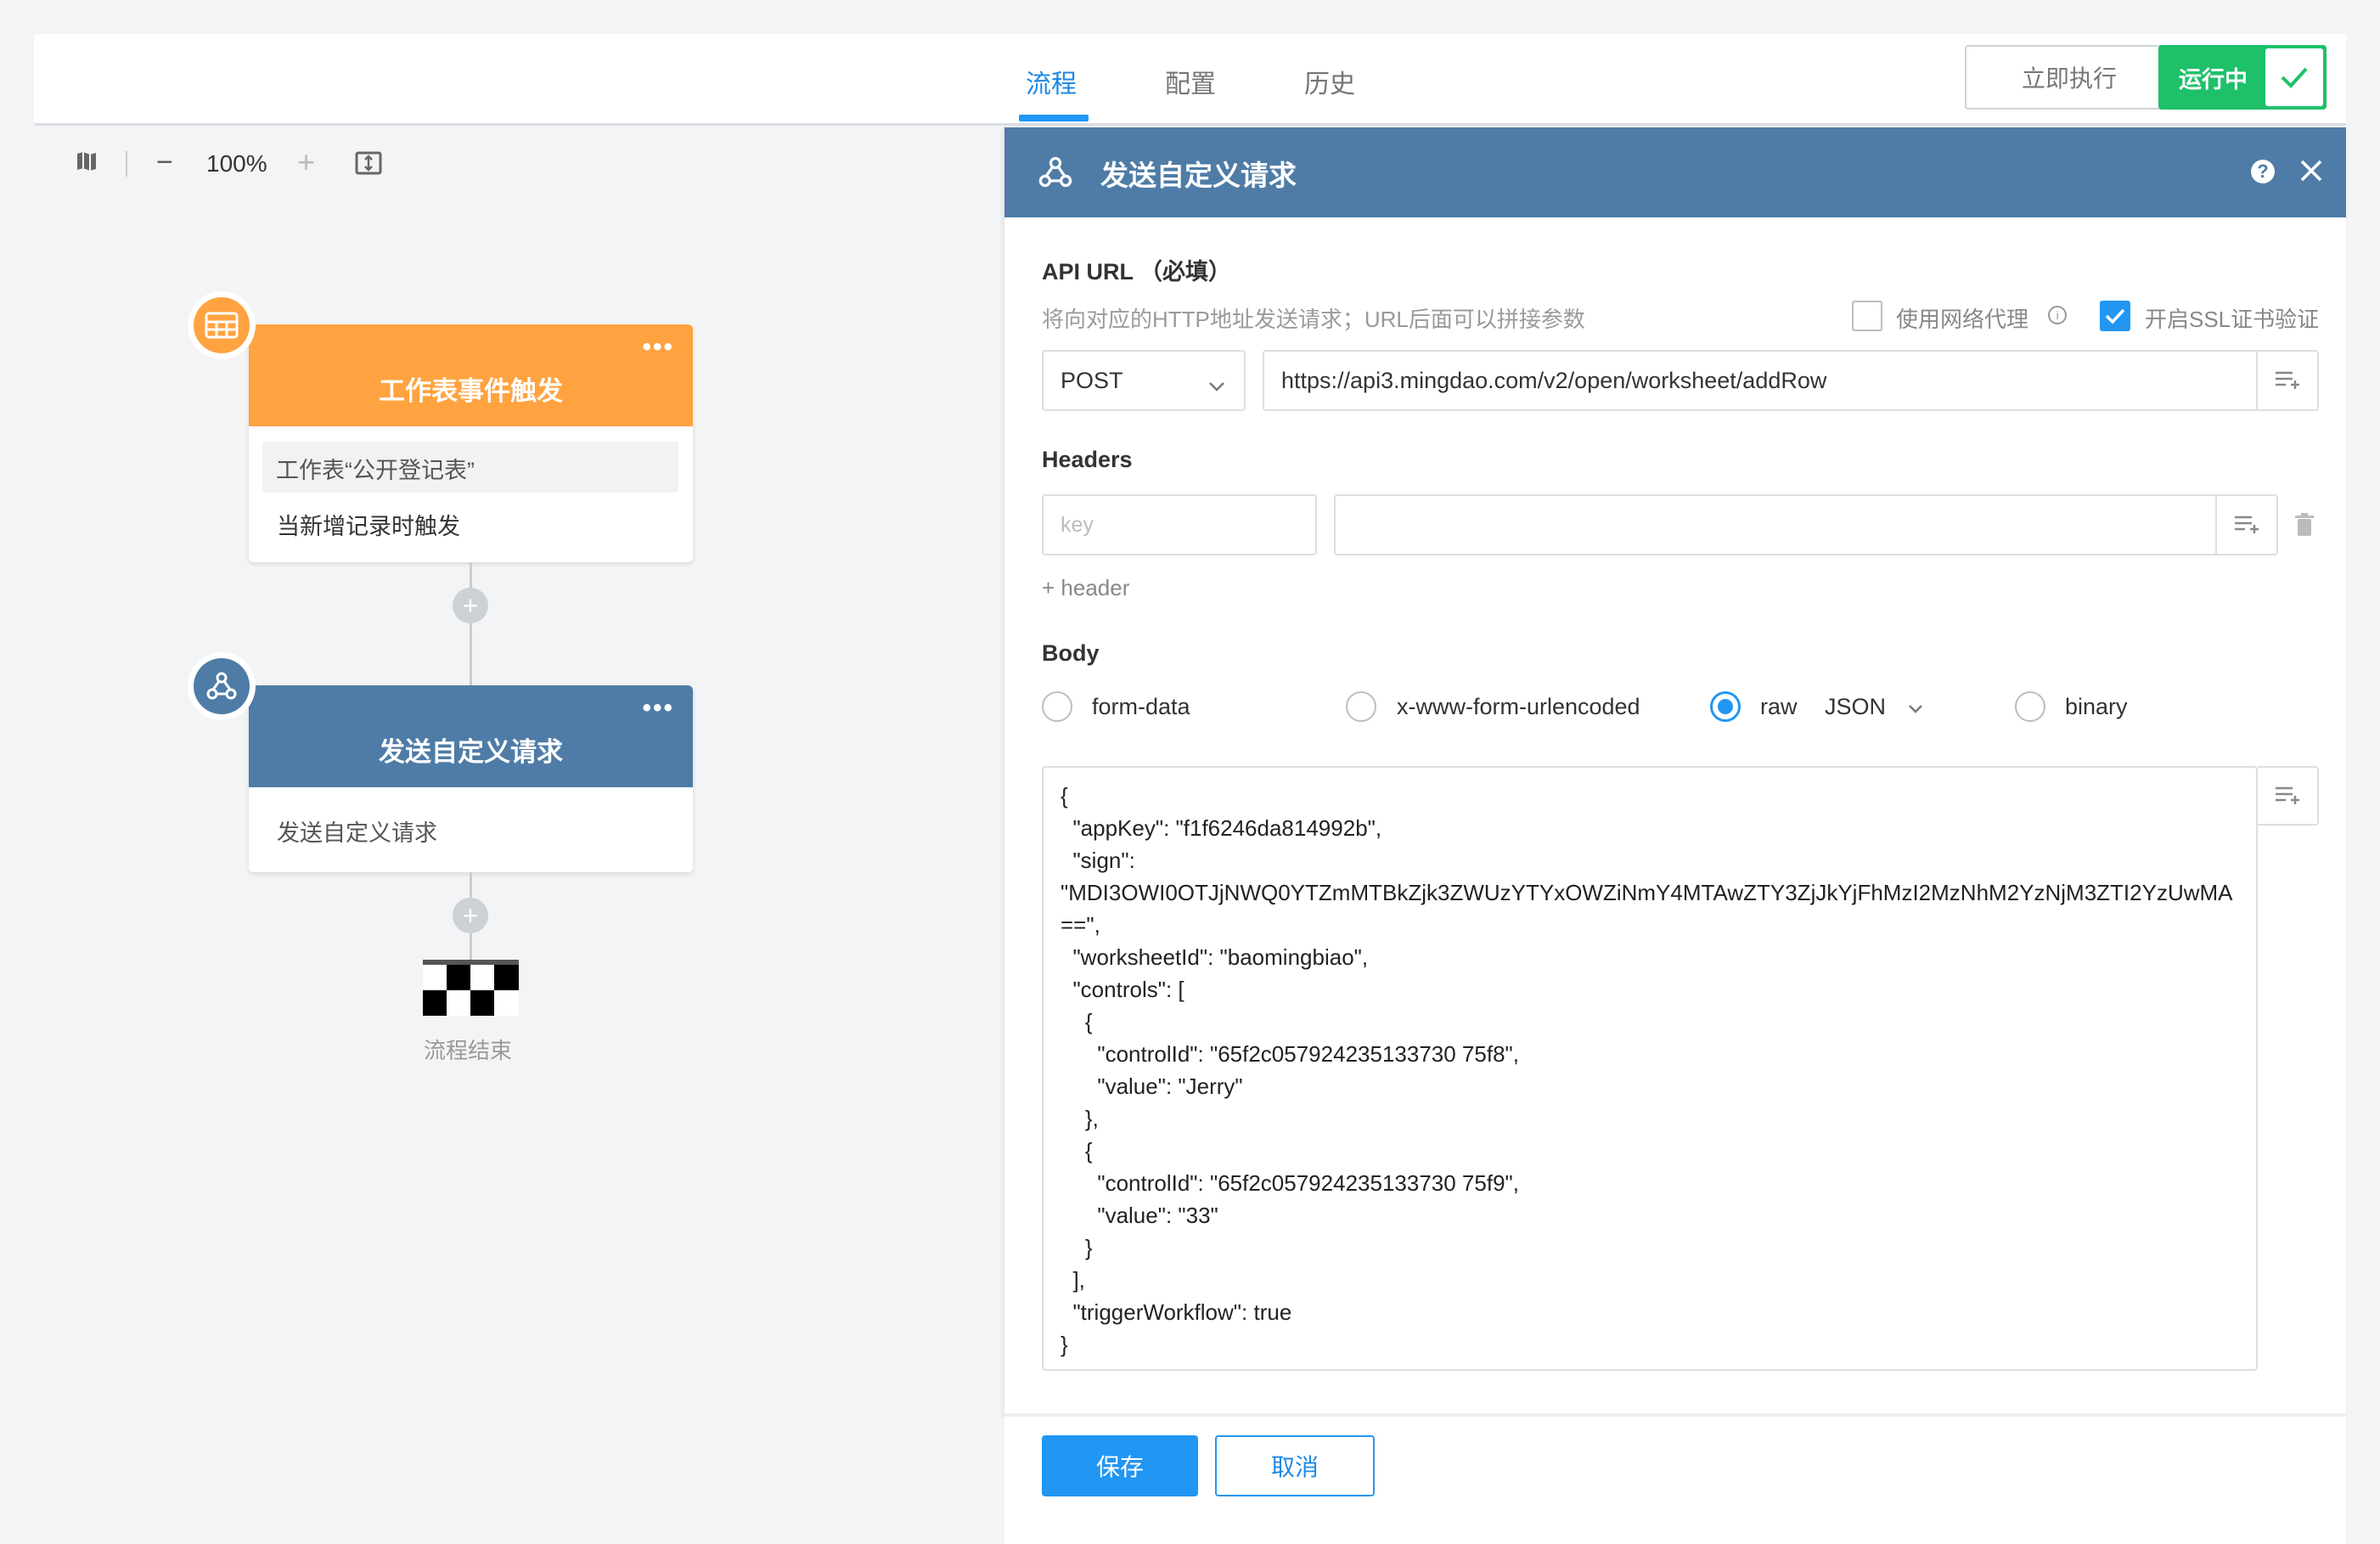  I want to click on zoom-level: 100%, so click(236, 163).